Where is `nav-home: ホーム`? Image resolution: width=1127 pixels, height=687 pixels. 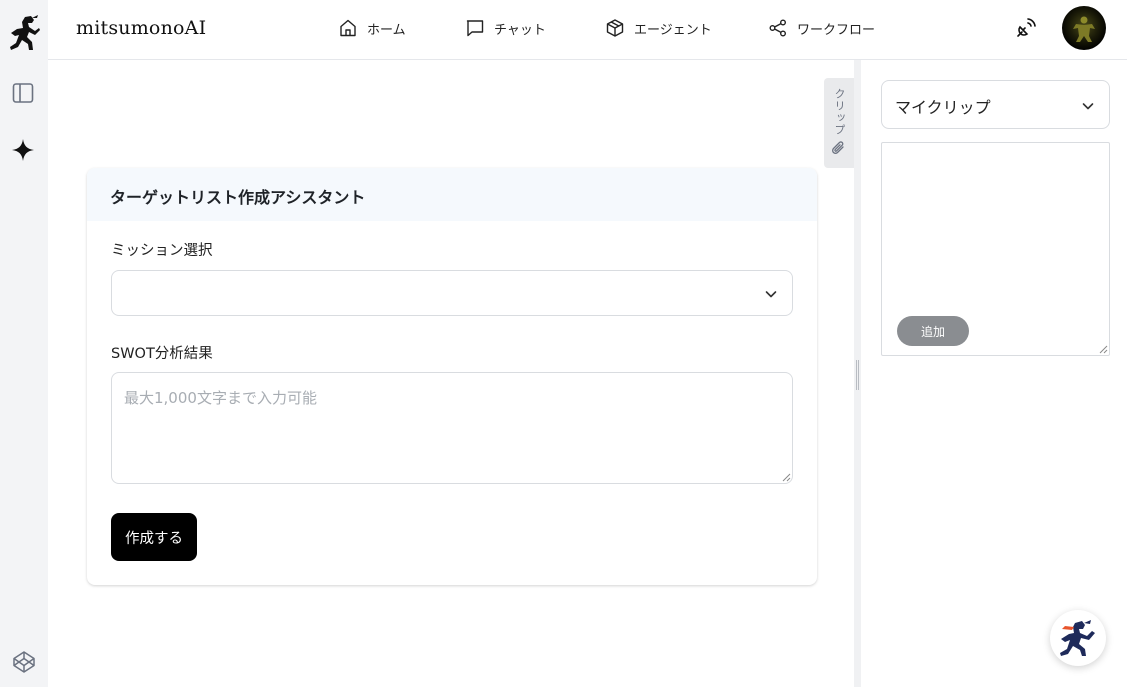
nav-home: ホーム is located at coordinates (372, 28).